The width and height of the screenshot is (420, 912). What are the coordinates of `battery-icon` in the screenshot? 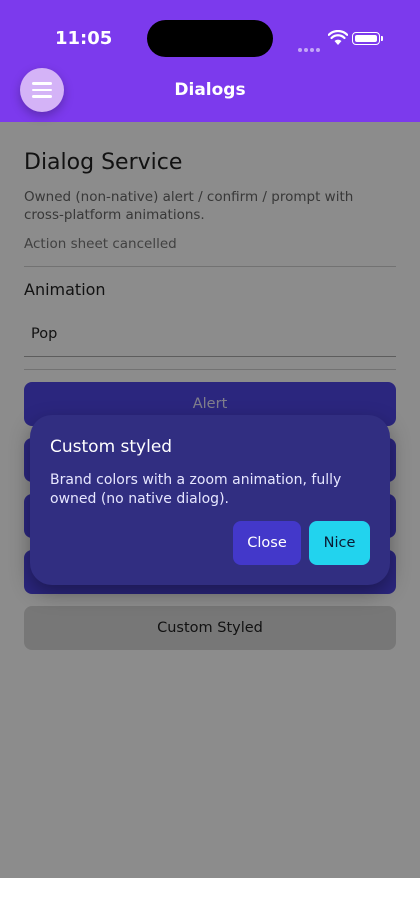 It's located at (367, 38).